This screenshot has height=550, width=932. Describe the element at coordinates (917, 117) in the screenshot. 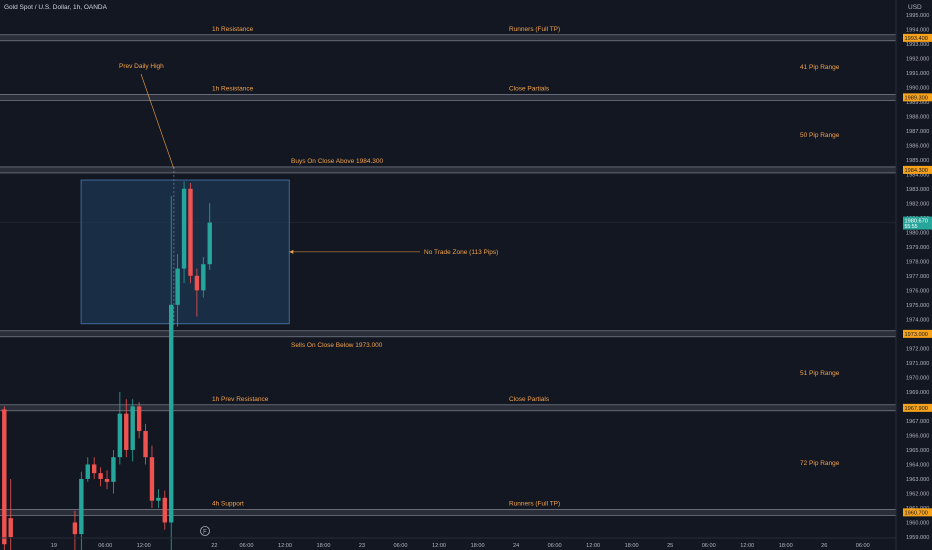

I see `y-tick-label: 1988.000` at that location.